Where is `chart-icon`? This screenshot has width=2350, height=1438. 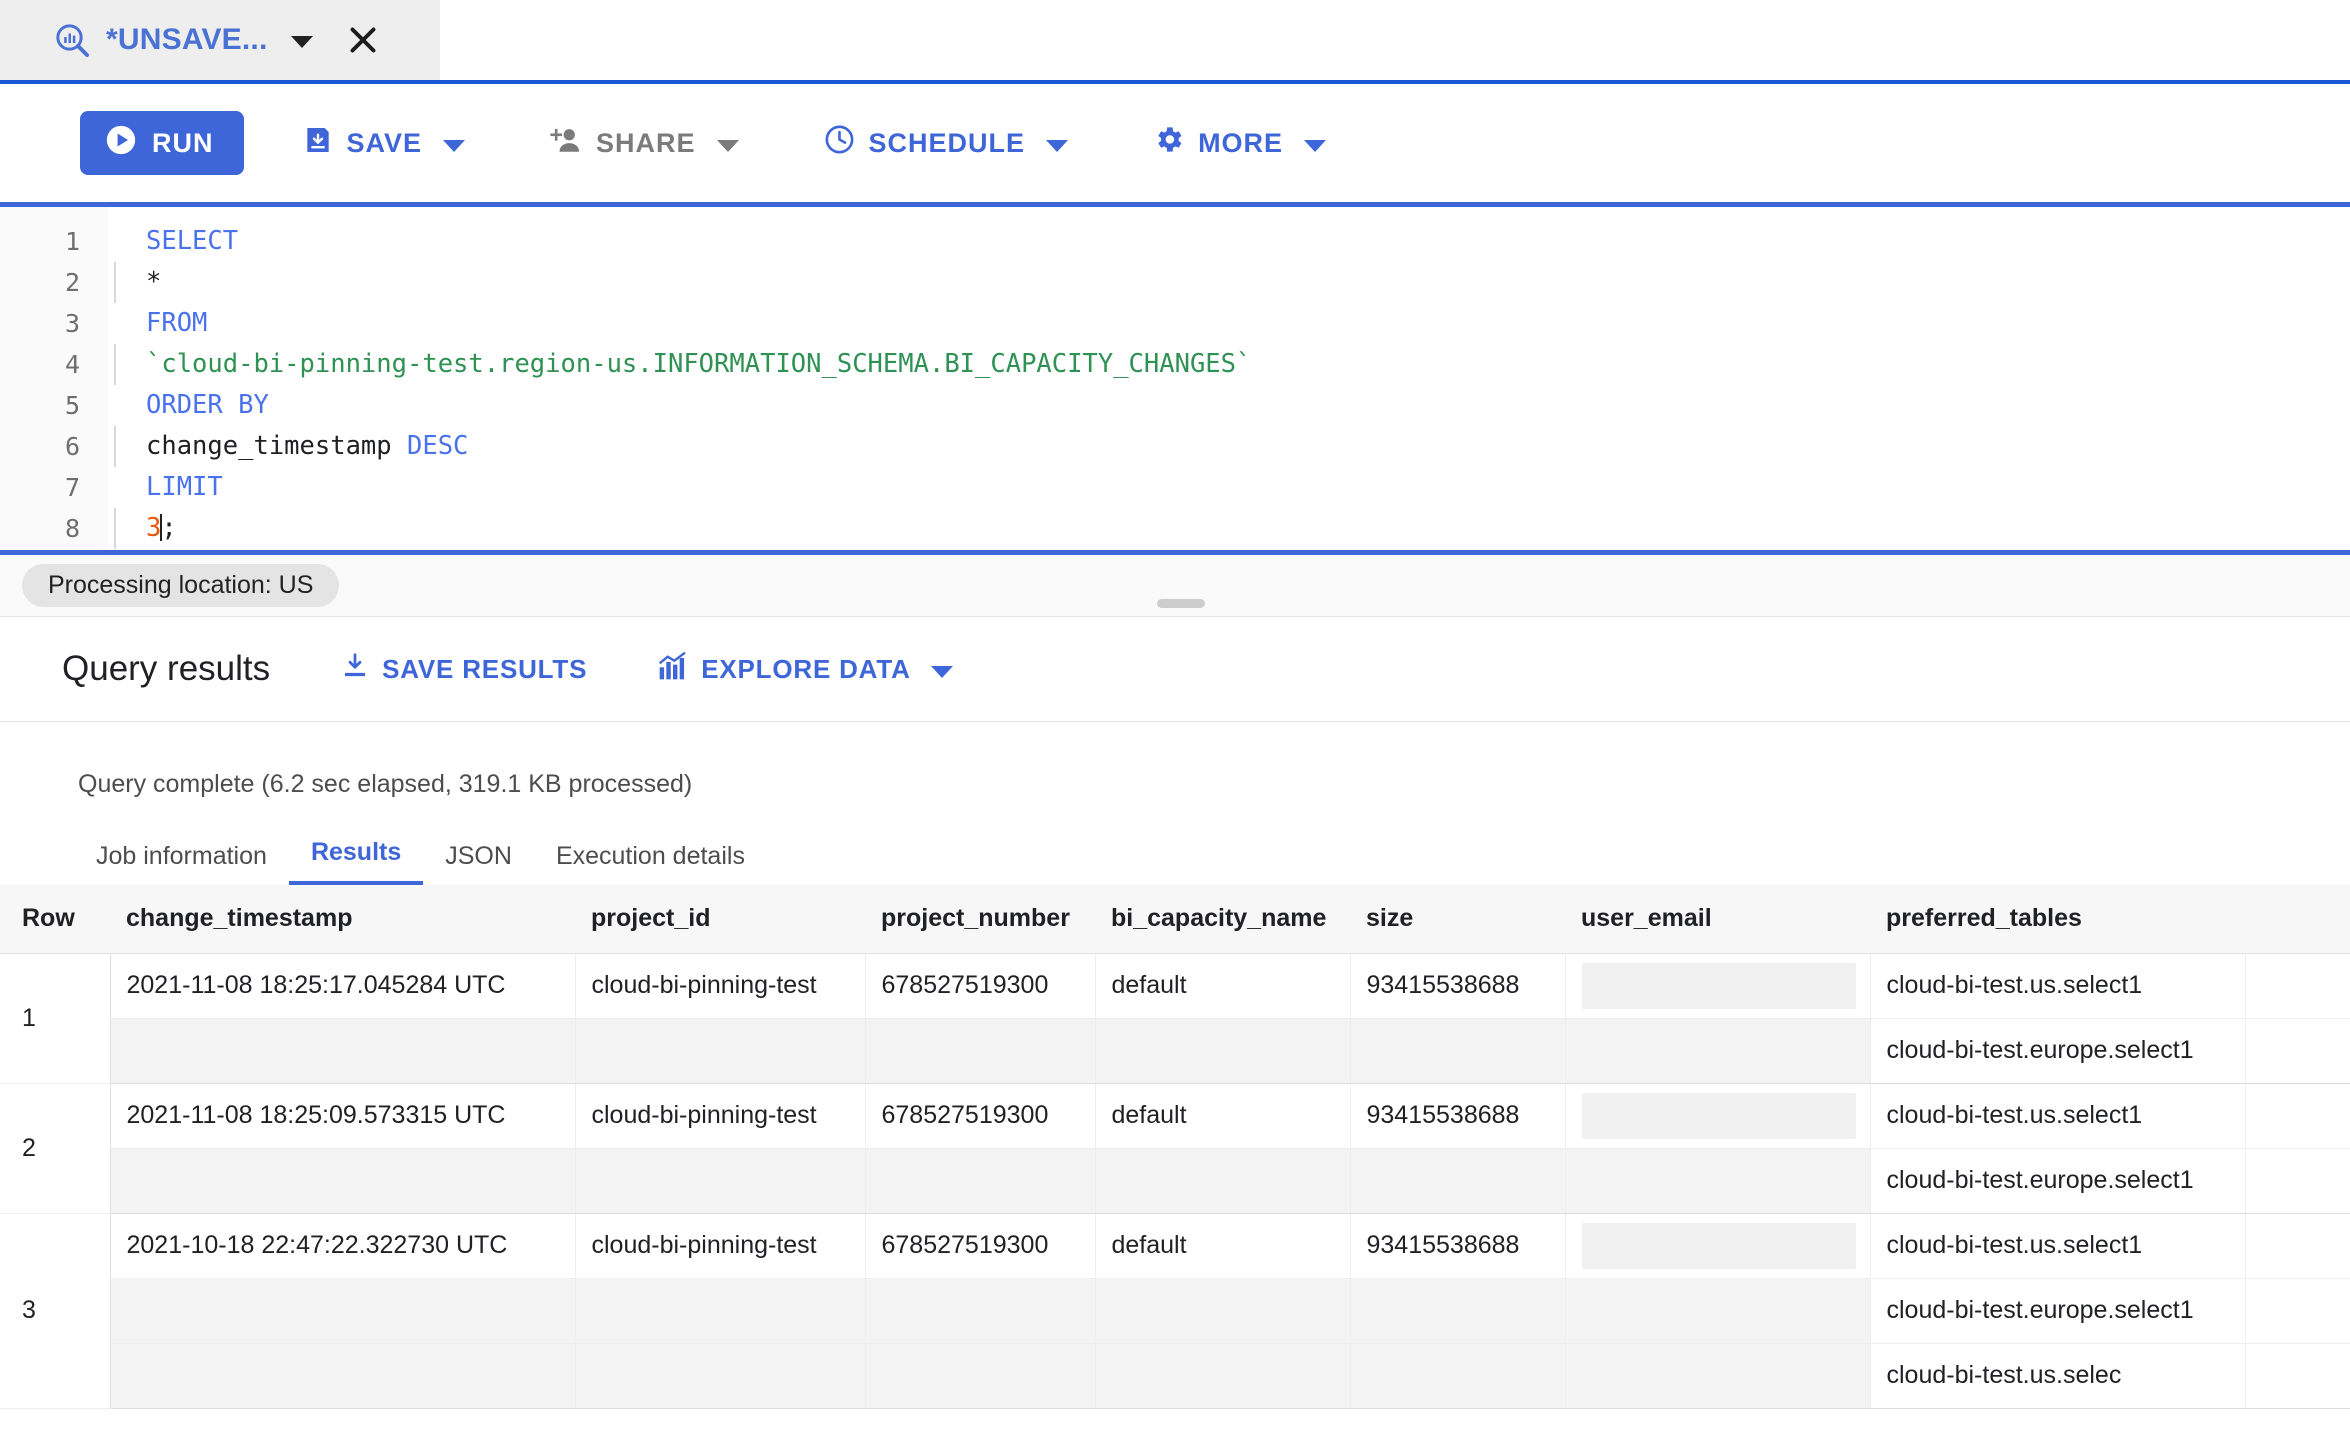
chart-icon is located at coordinates (673, 669).